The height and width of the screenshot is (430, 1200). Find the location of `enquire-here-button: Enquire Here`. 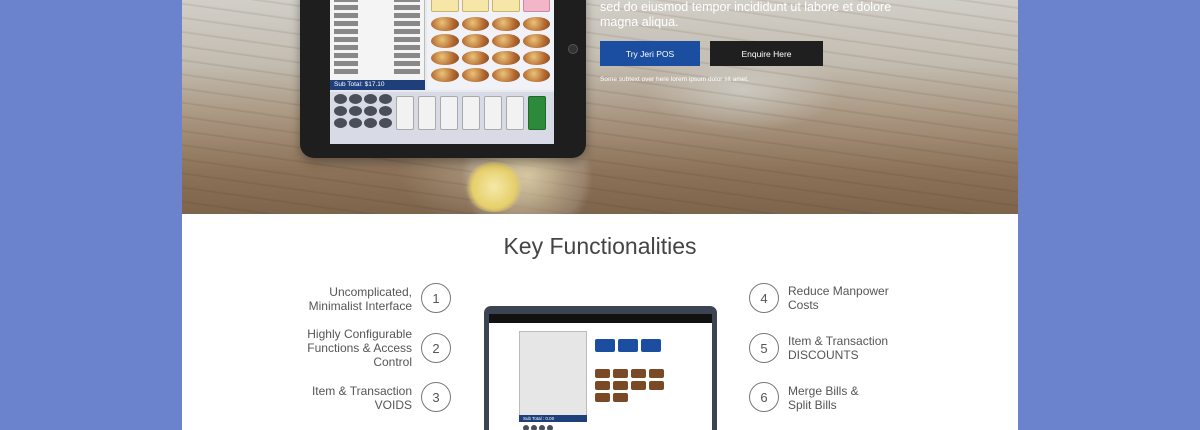

enquire-here-button: Enquire Here is located at coordinates (766, 53).